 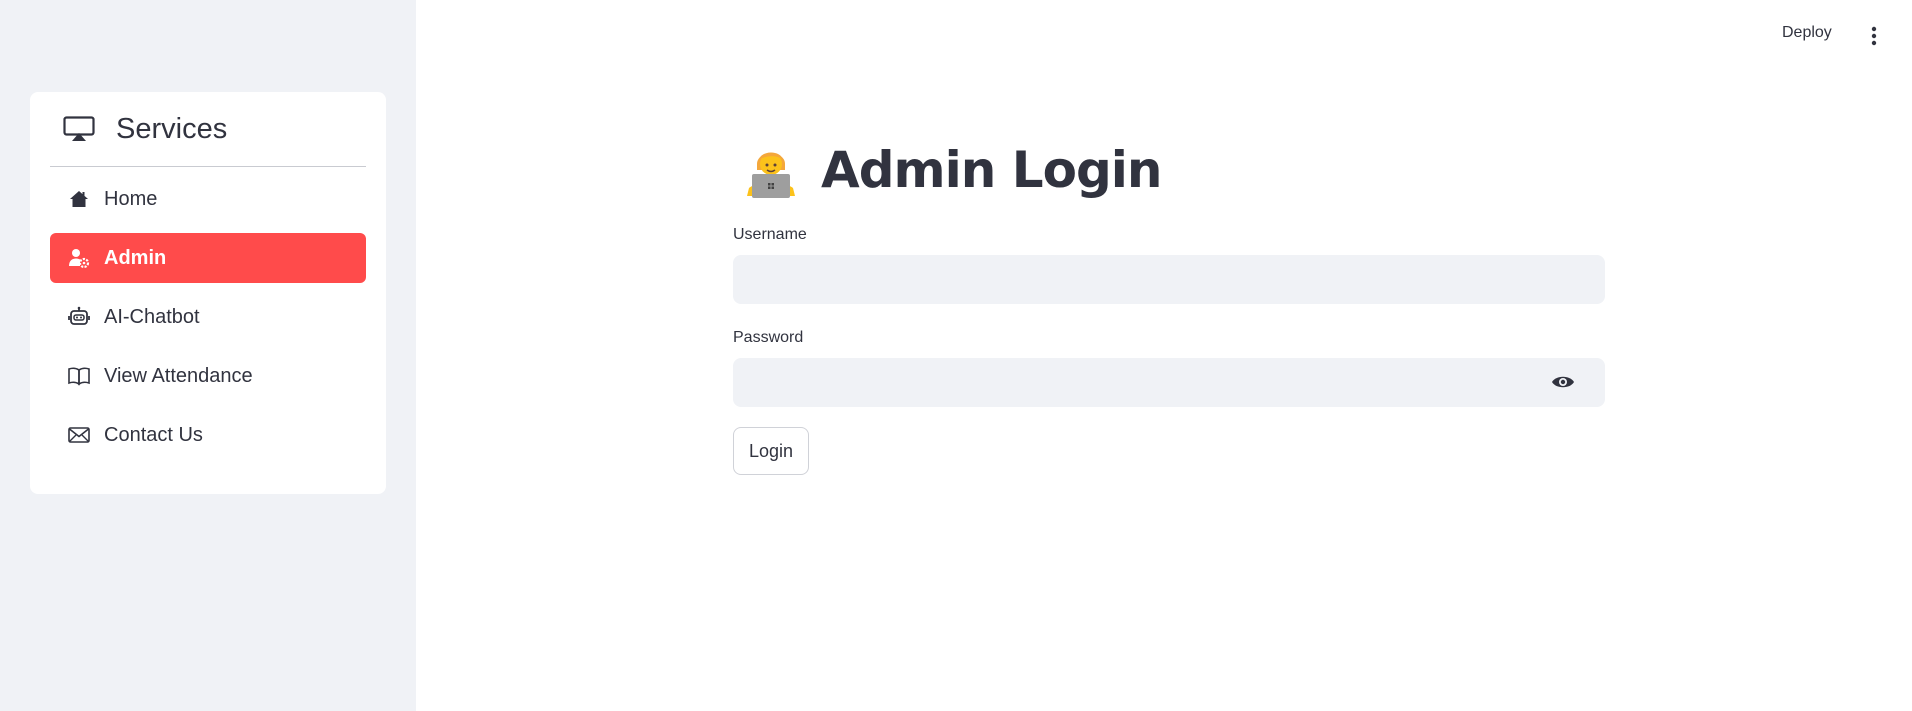 What do you see at coordinates (208, 317) in the screenshot?
I see `sidebar-item-ai-chatbot: AI-Chatbot` at bounding box center [208, 317].